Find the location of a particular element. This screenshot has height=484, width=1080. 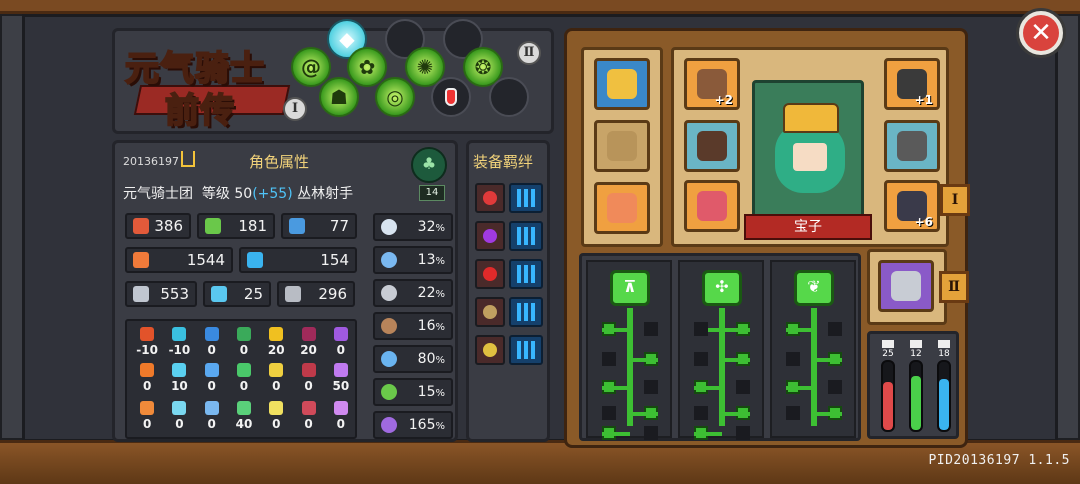

element-cell: 40 is located at coordinates (244, 416).